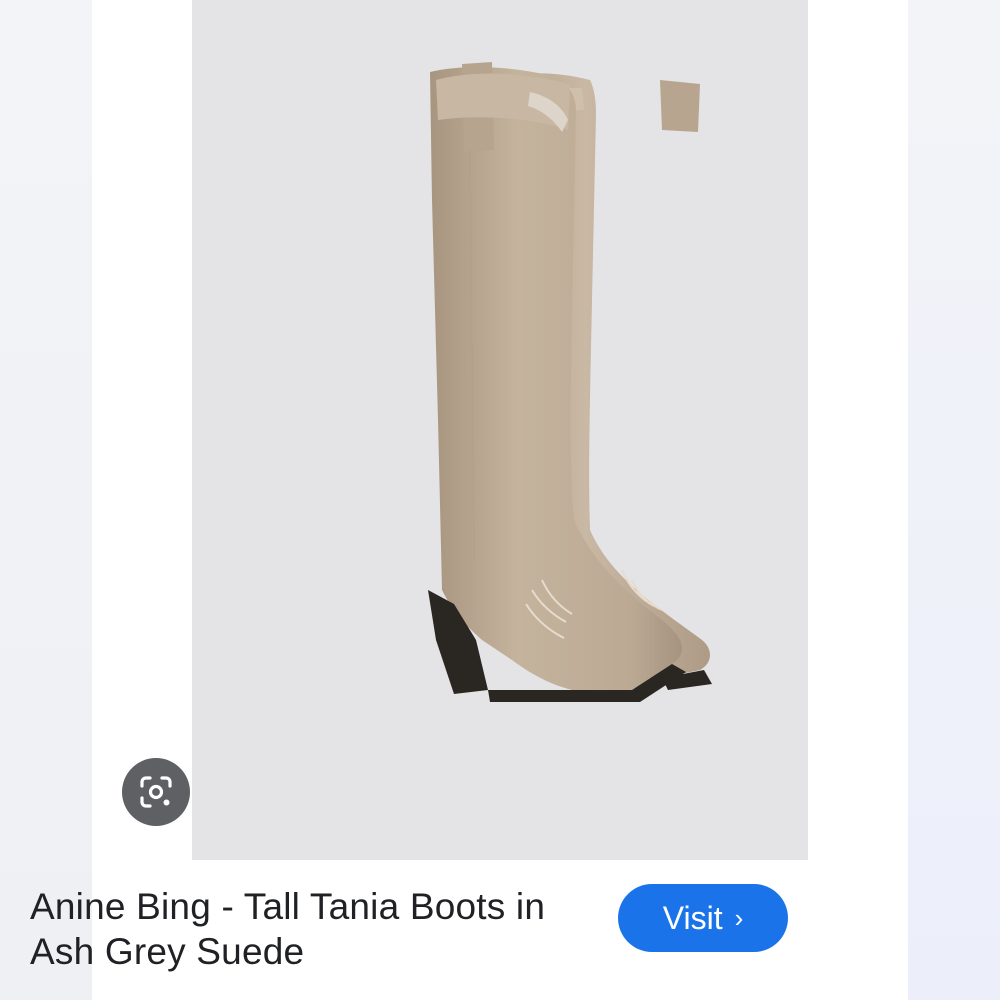  I want to click on right-margin, so click(954, 500).